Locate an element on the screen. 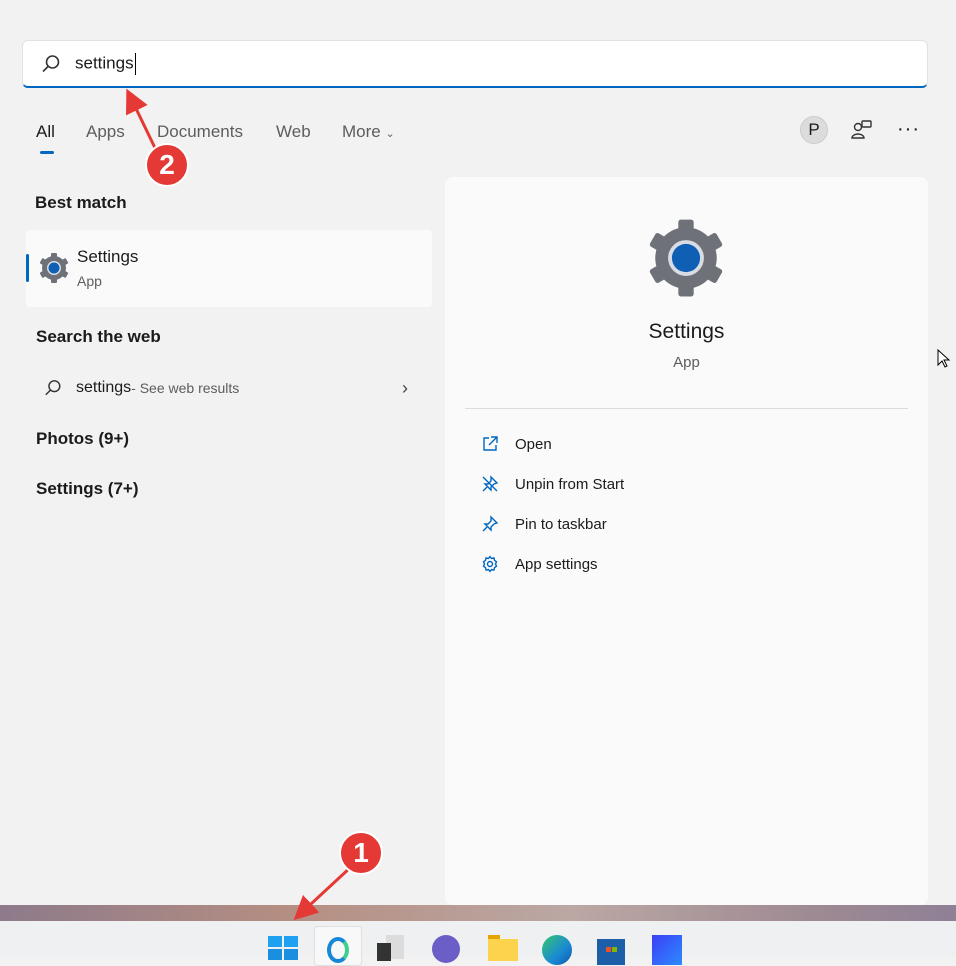 The width and height of the screenshot is (956, 966). annotation-badge-2: 2 is located at coordinates (167, 165).